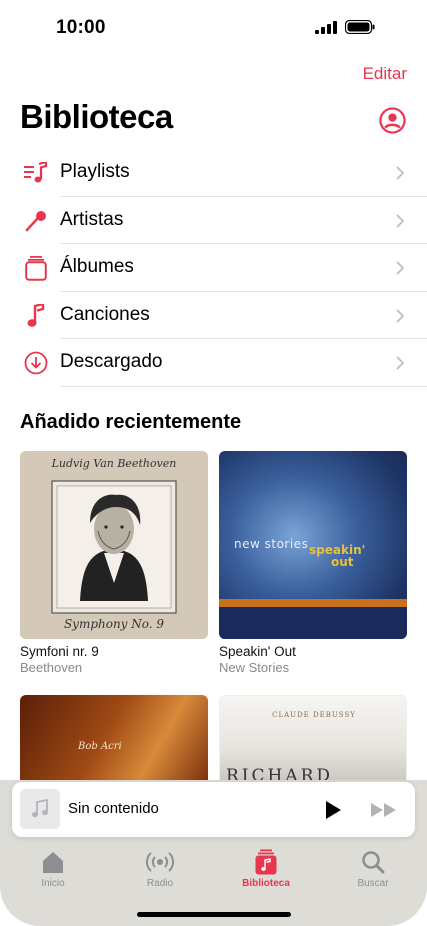  I want to click on mini-player: Sin contenido, so click(213, 809).